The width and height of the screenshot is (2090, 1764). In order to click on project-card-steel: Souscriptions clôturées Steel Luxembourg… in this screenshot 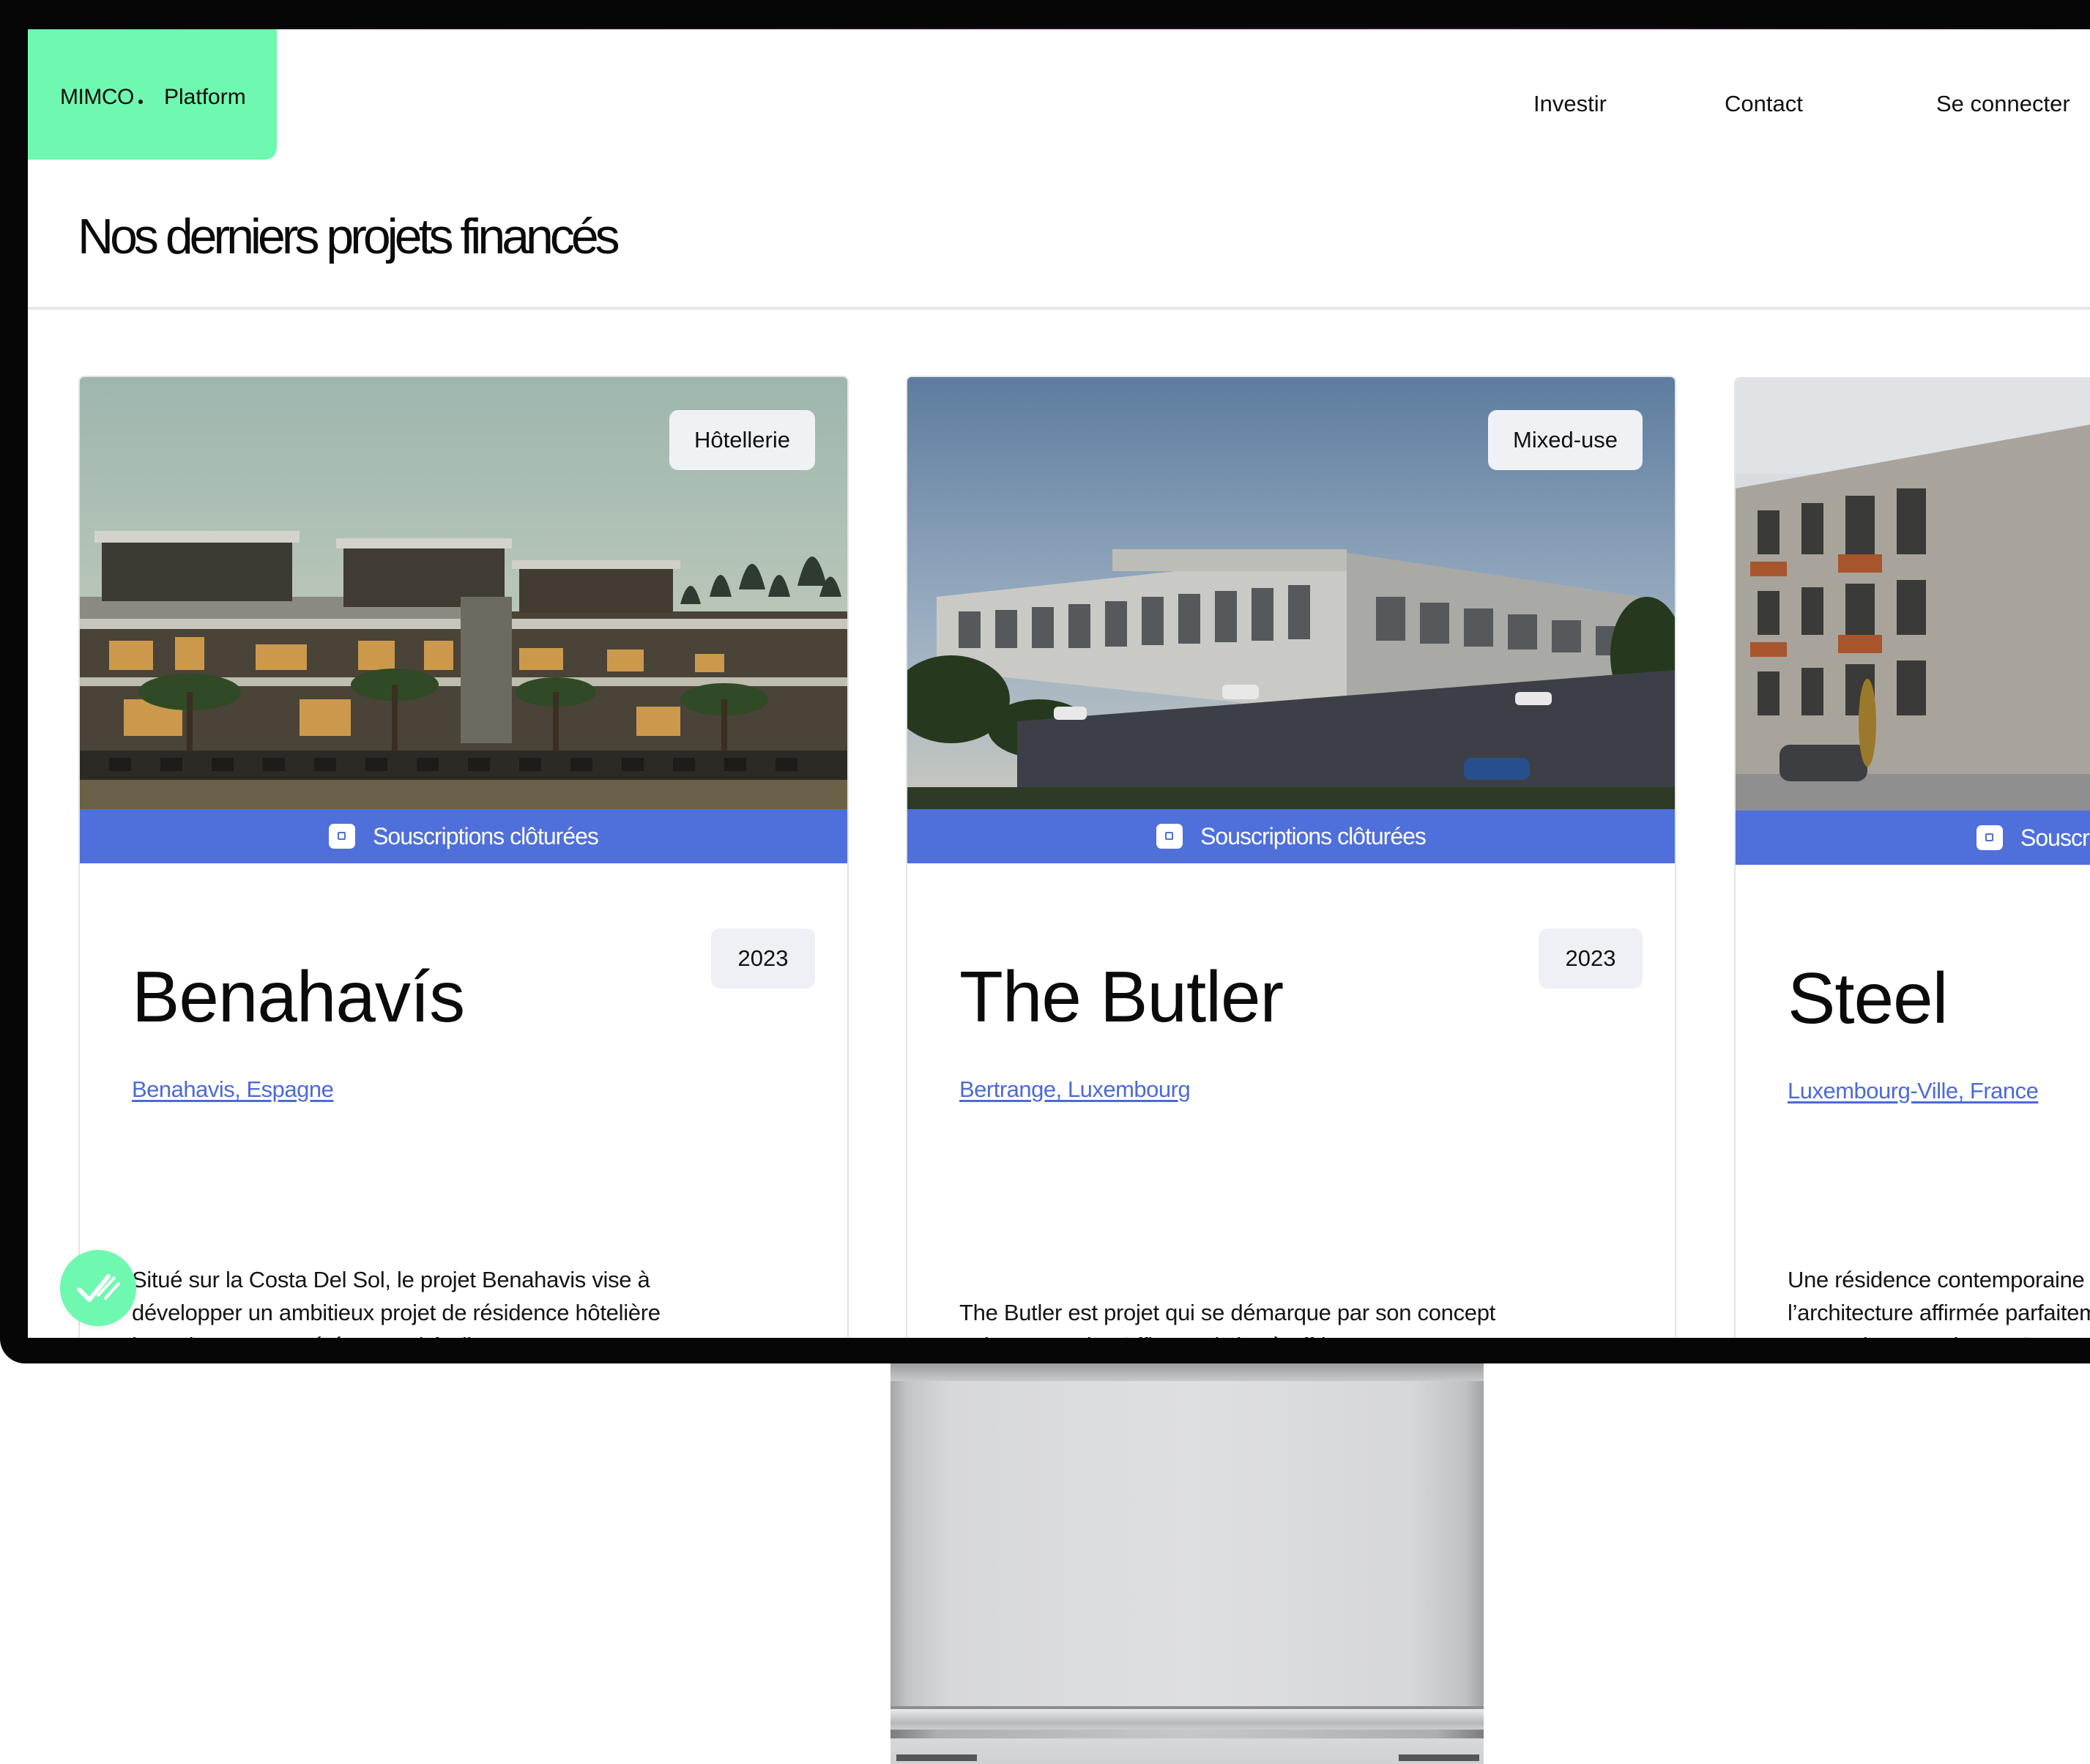, I will do `click(1912, 857)`.